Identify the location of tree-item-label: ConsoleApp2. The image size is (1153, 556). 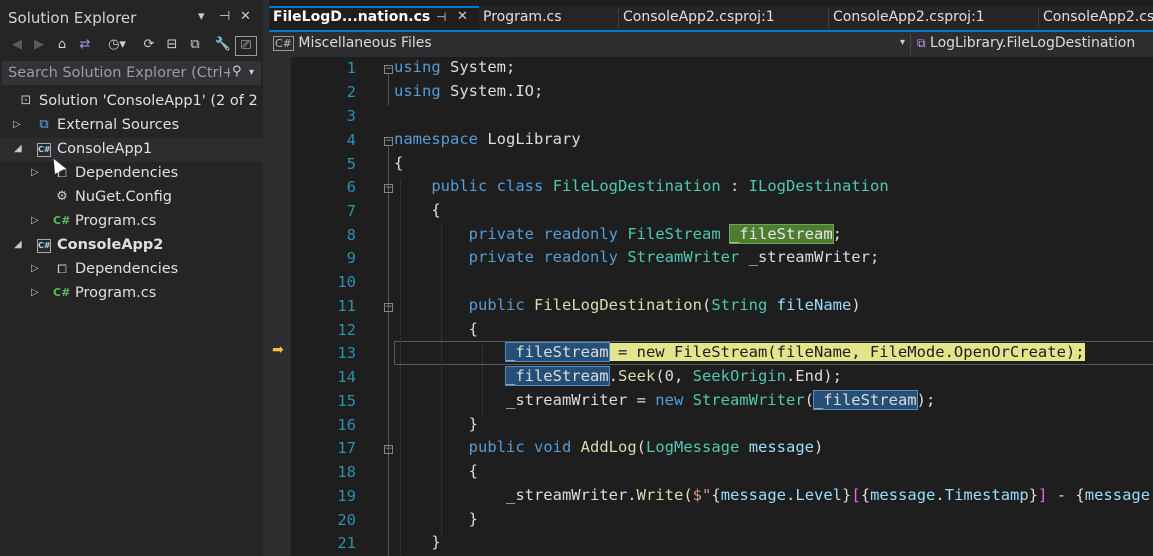
(110, 245).